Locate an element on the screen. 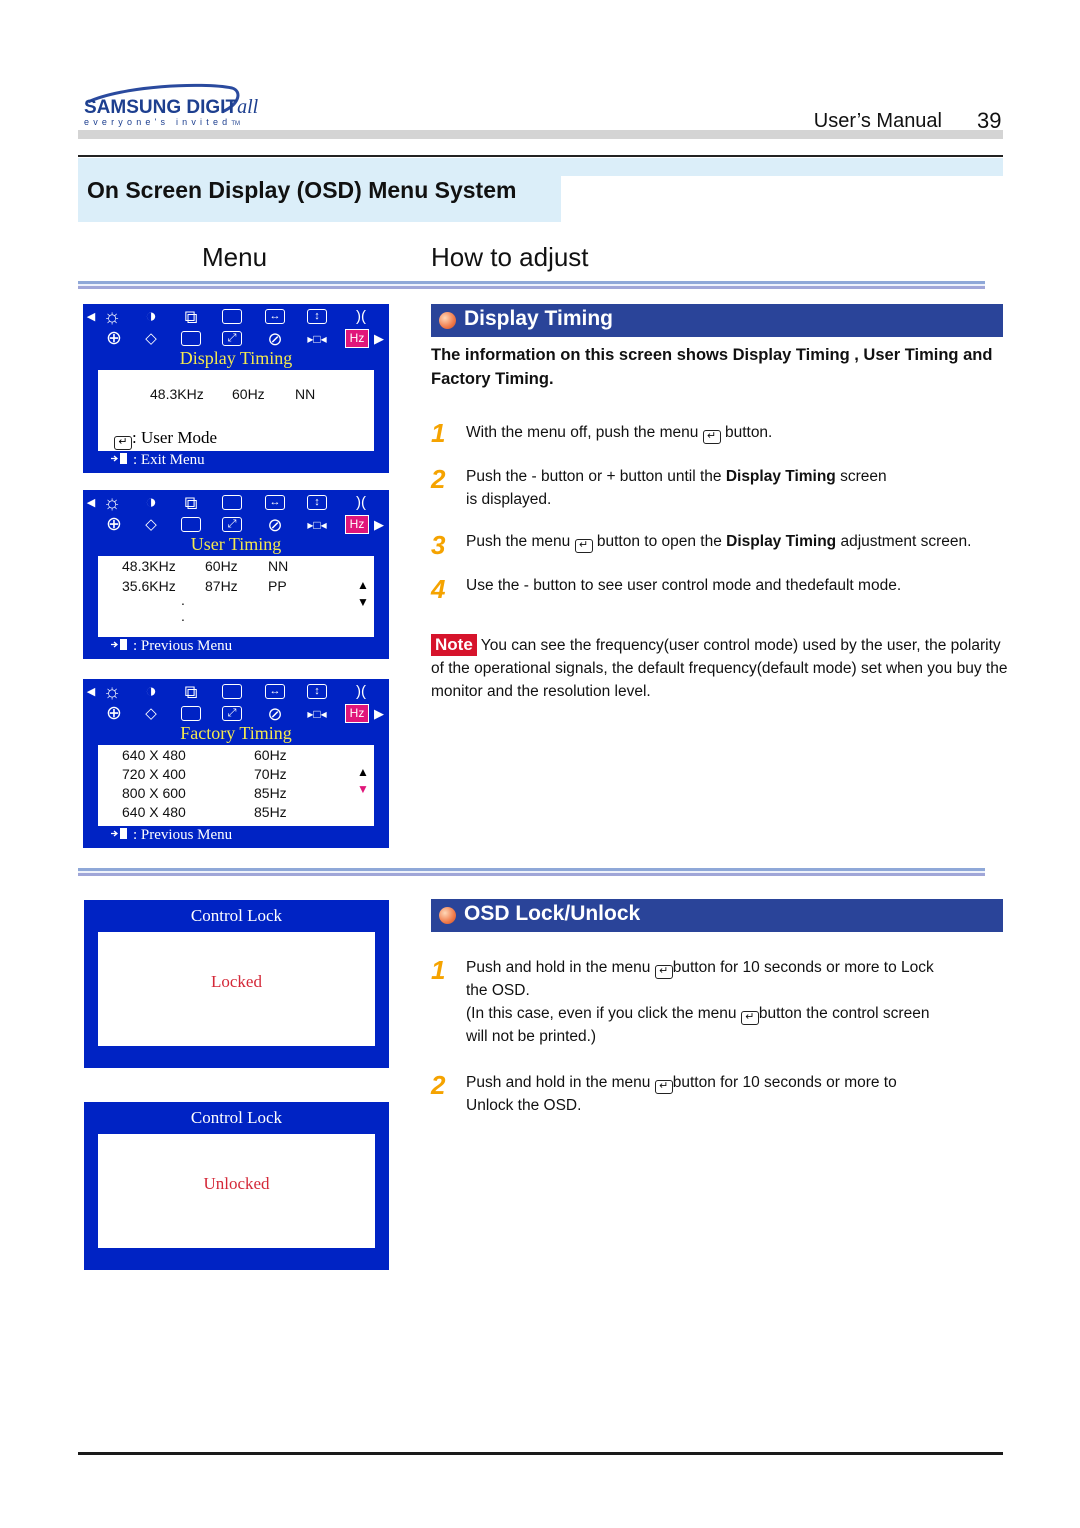  control-lock-panel-unlocked: Control Lock Unlocked is located at coordinates (236, 1186).